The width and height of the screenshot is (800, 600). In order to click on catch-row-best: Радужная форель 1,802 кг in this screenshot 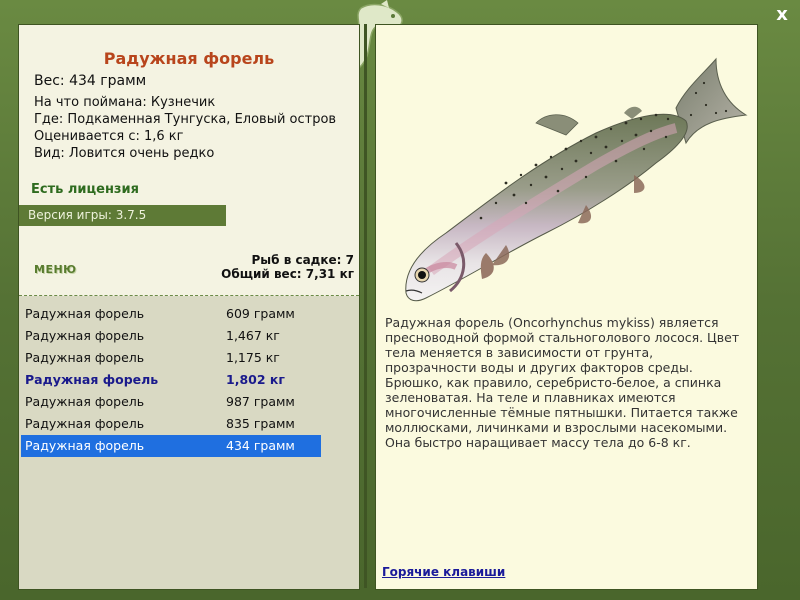, I will do `click(171, 380)`.